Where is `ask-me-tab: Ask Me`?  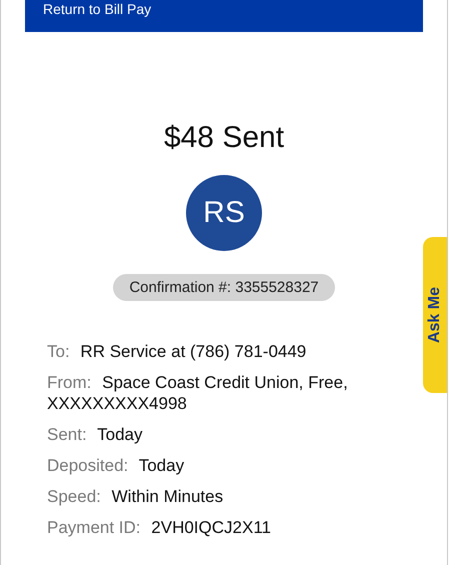
ask-me-tab: Ask Me is located at coordinates (435, 315).